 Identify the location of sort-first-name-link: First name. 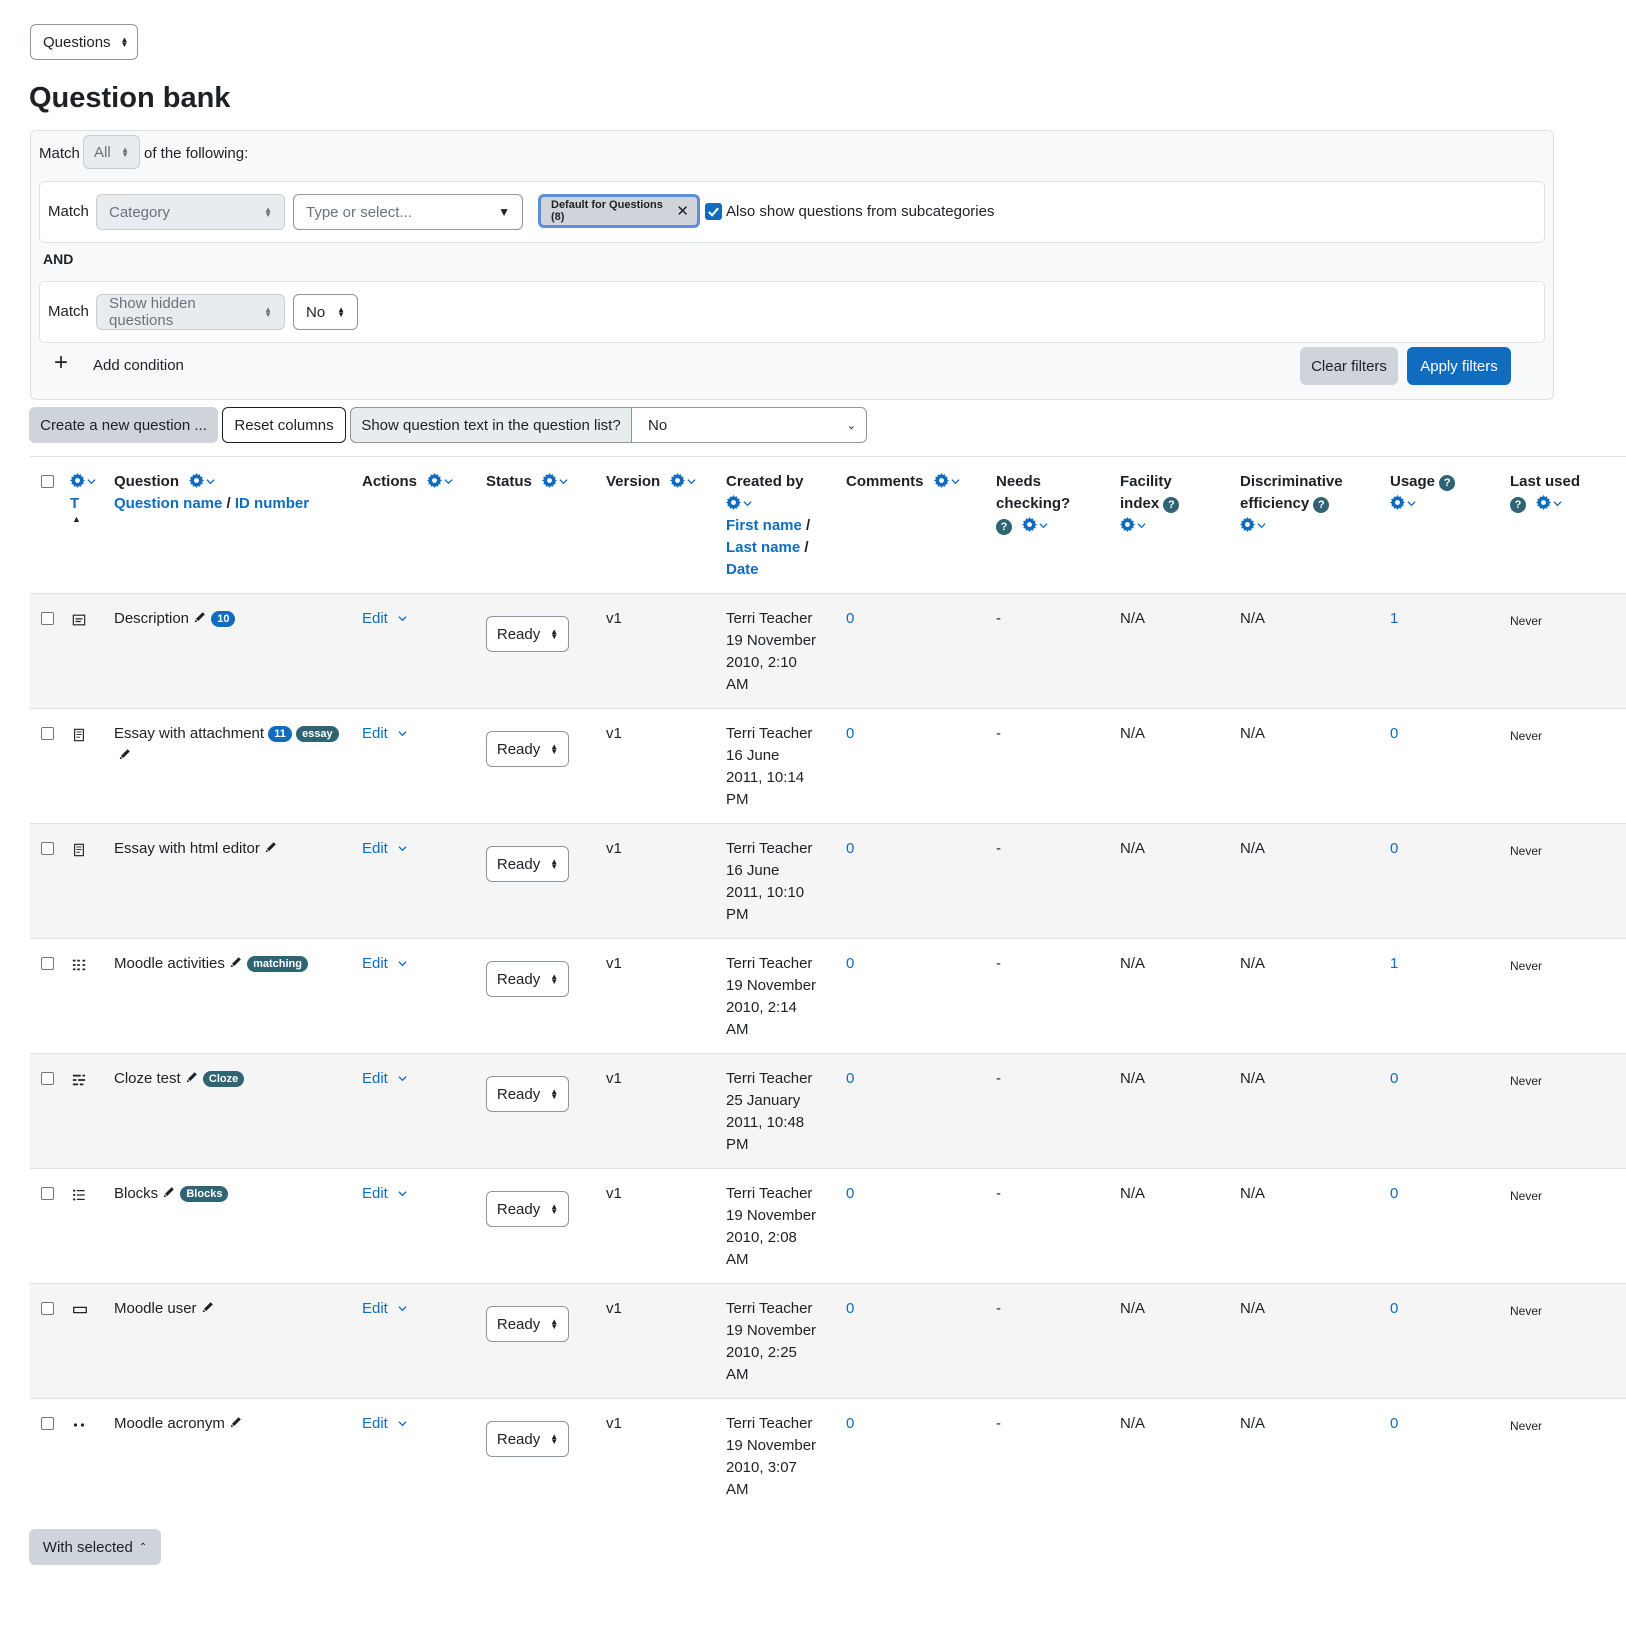
(764, 525).